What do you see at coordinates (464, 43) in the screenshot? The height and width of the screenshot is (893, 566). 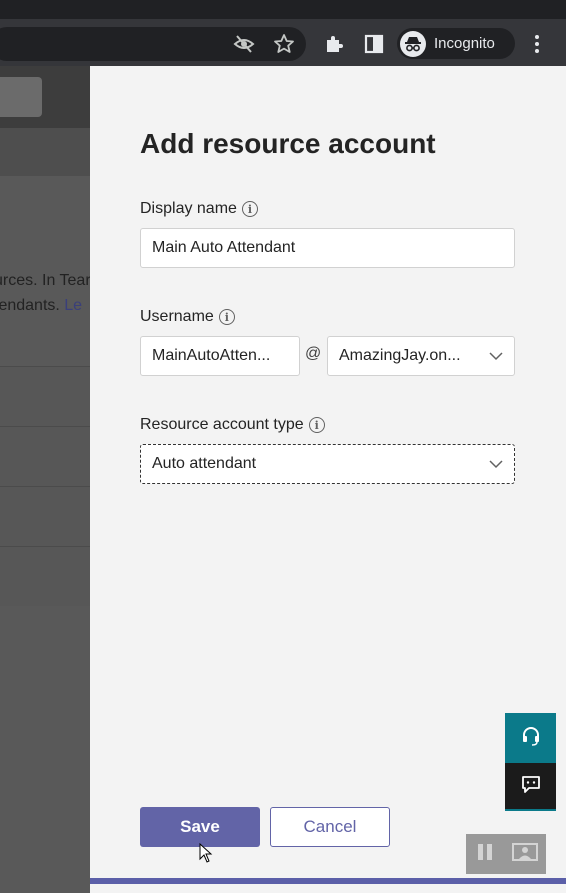 I see `profile-label: Incognito` at bounding box center [464, 43].